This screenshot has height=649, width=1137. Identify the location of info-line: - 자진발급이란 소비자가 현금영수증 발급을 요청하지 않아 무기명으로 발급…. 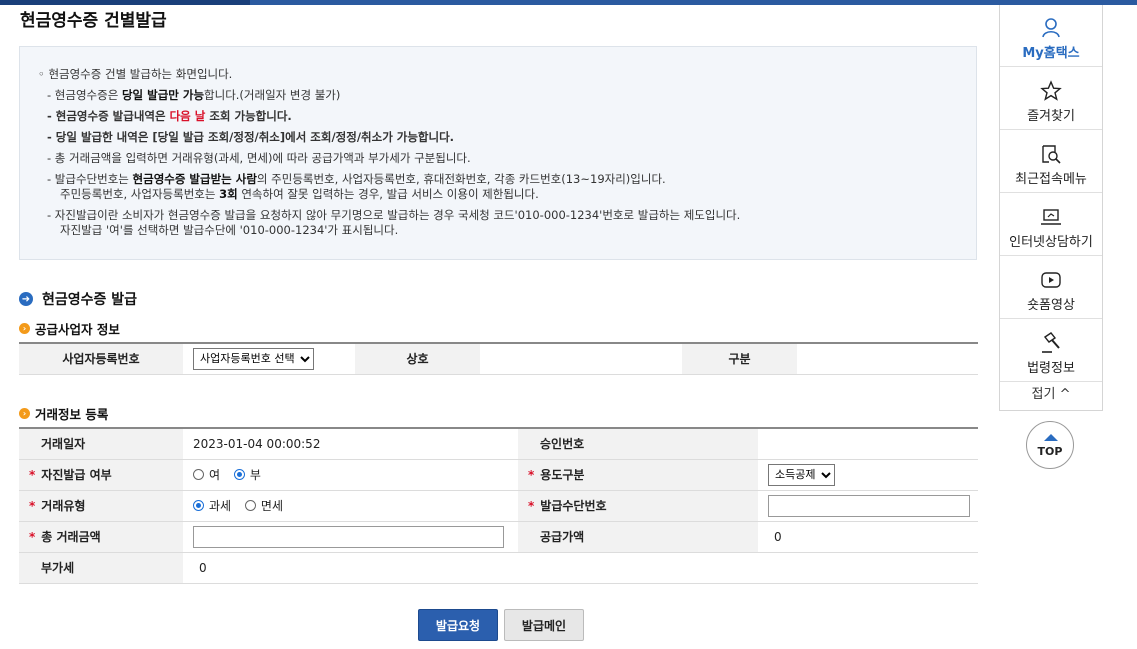
(394, 215).